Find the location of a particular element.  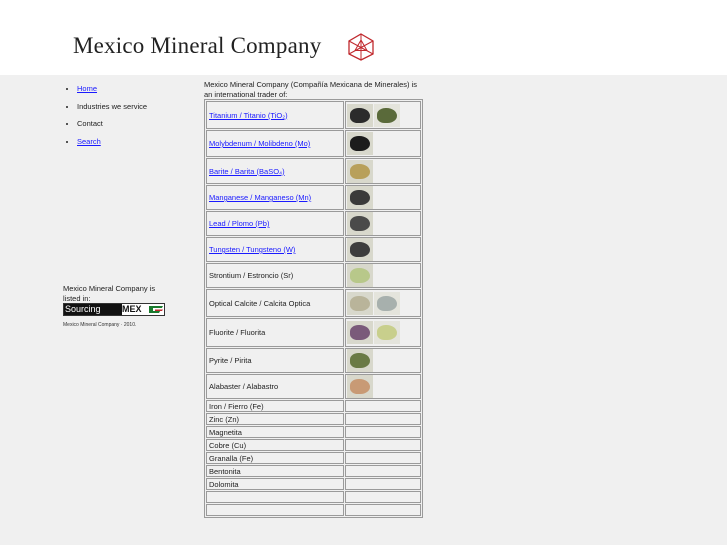

mineral-name: Pyrite / Pirita is located at coordinates (230, 360).